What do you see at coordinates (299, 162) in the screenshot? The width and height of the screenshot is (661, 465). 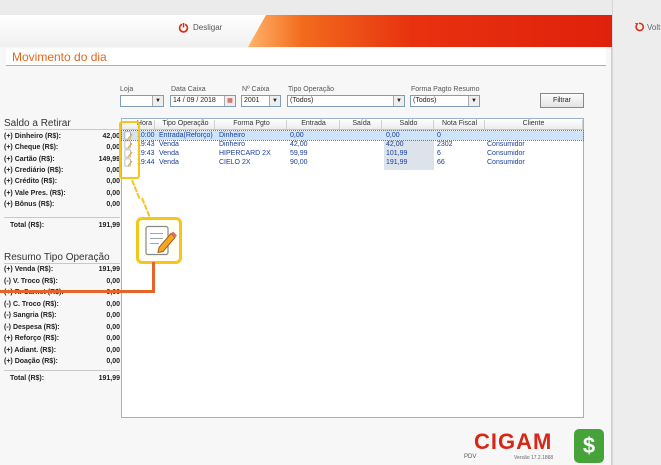 I see `table-cell: 90,00` at bounding box center [299, 162].